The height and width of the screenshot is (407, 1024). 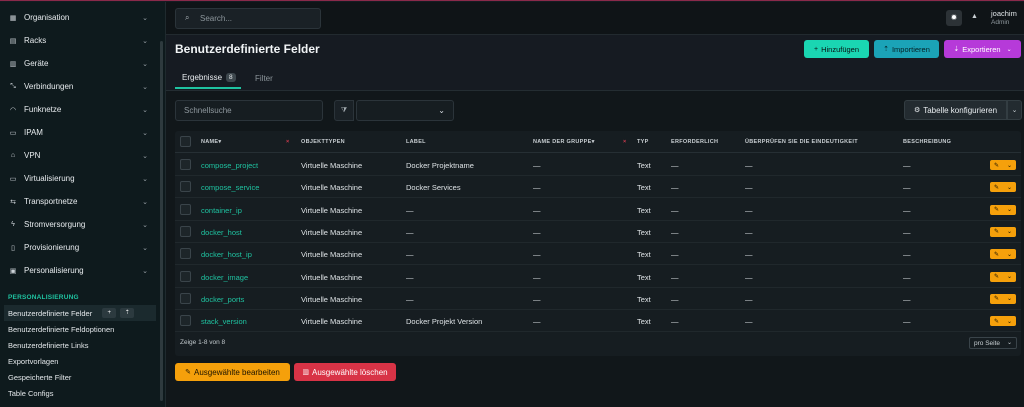 I want to click on sidebar-subitem-export-templates: Exportvorlagen, so click(x=83, y=361).